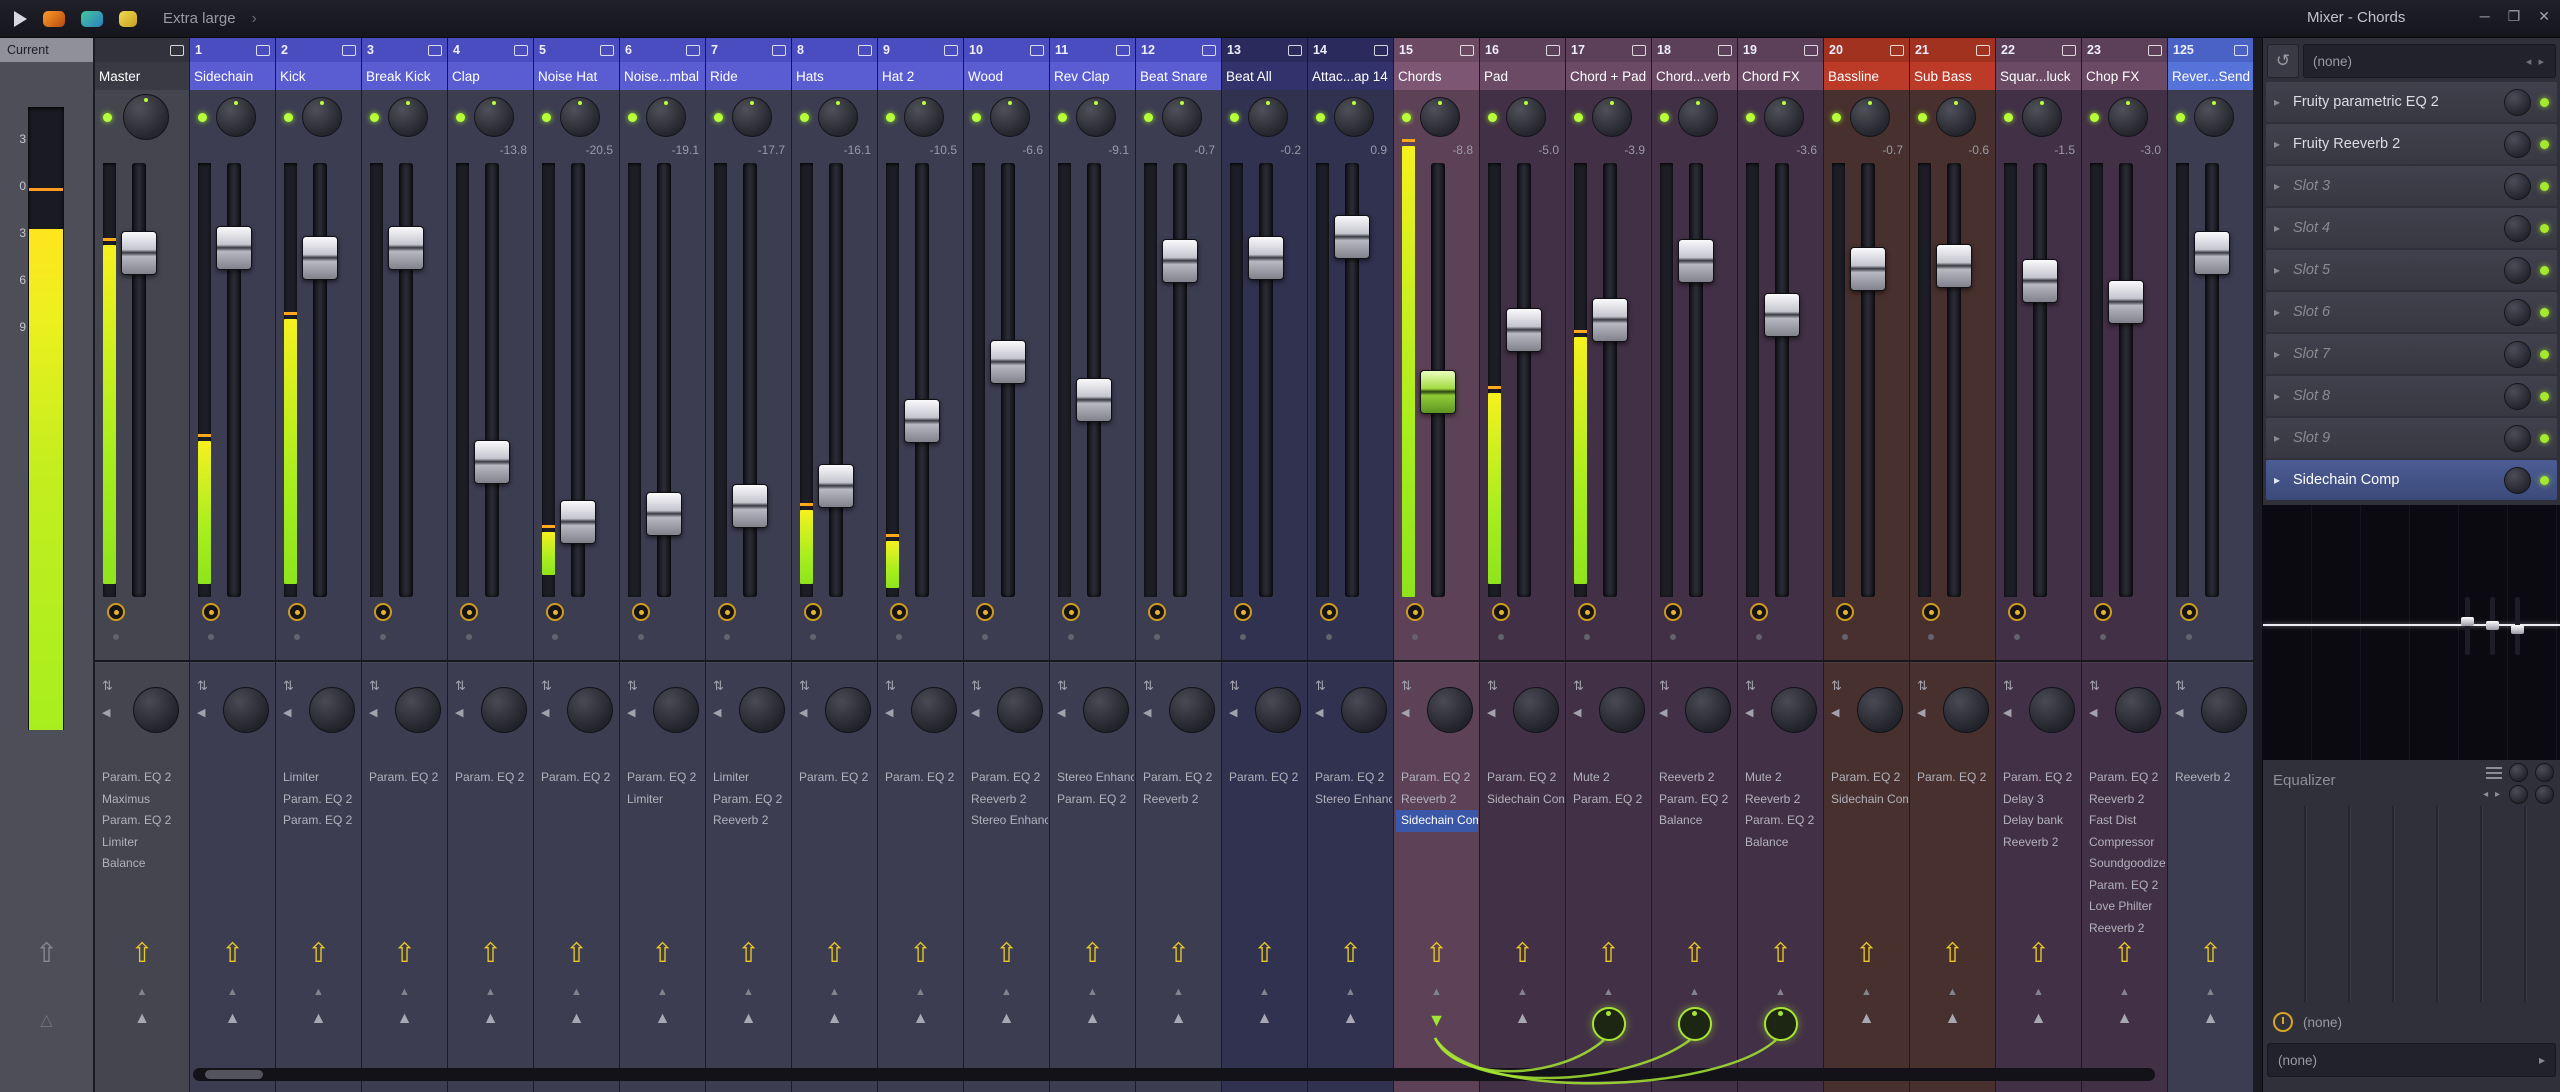  Describe the element at coordinates (142, 76) in the screenshot. I see `track-name: Master` at that location.